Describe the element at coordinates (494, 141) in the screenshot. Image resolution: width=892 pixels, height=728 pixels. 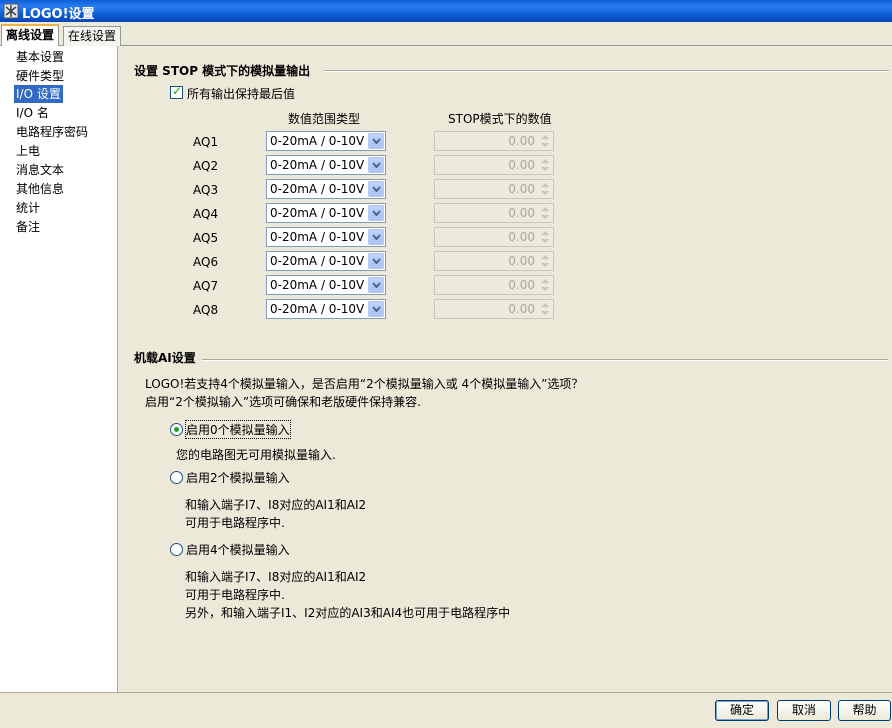
I see `aq1-stop-value-spinner: 0.00` at that location.